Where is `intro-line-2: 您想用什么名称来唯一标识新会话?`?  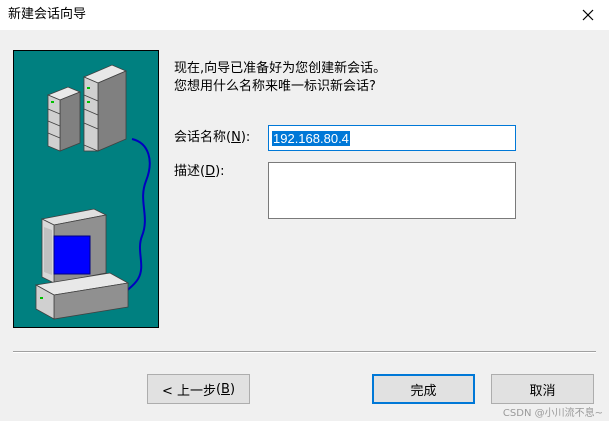
intro-line-2: 您想用什么名称来唯一标识新会话? is located at coordinates (275, 86).